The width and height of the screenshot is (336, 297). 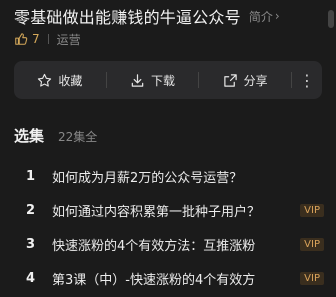 What do you see at coordinates (31, 176) in the screenshot?
I see `episode-number: 1` at bounding box center [31, 176].